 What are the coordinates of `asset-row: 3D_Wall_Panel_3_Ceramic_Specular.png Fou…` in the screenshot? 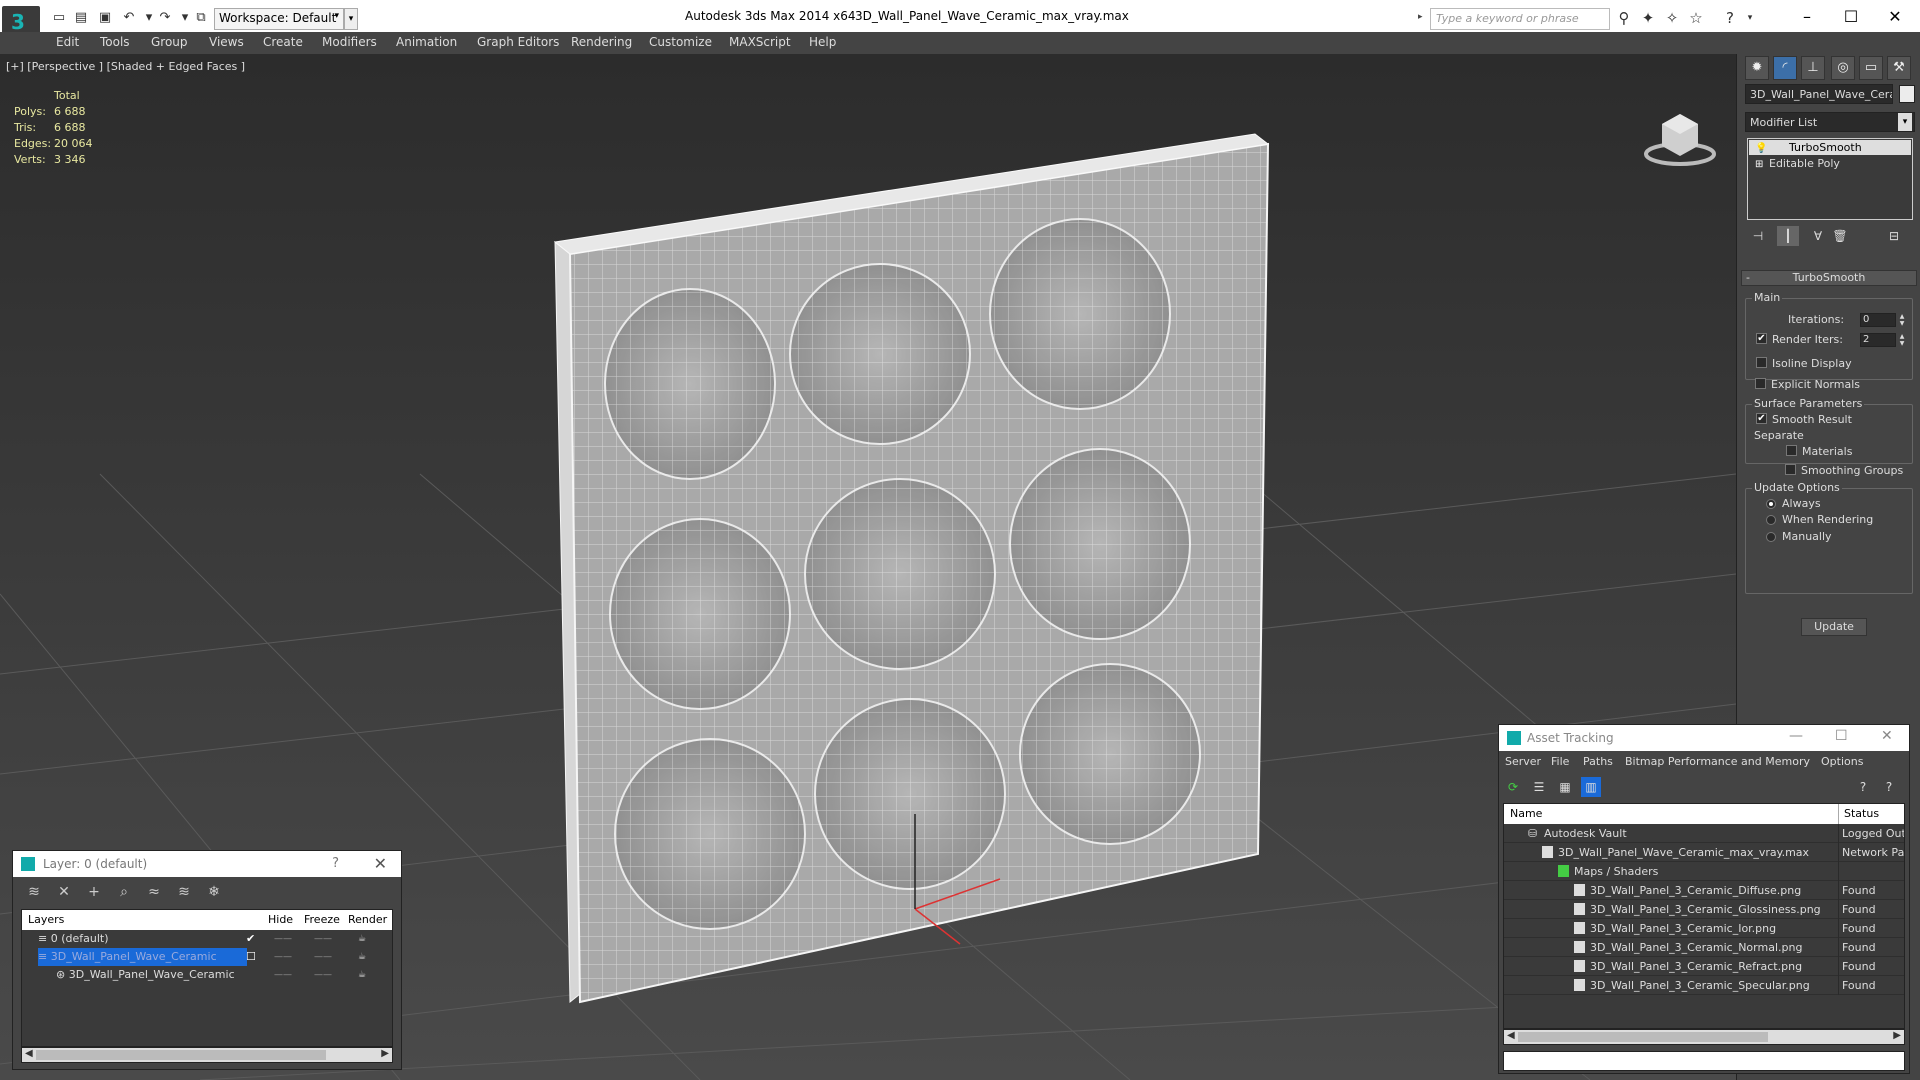 It's located at (1704, 985).